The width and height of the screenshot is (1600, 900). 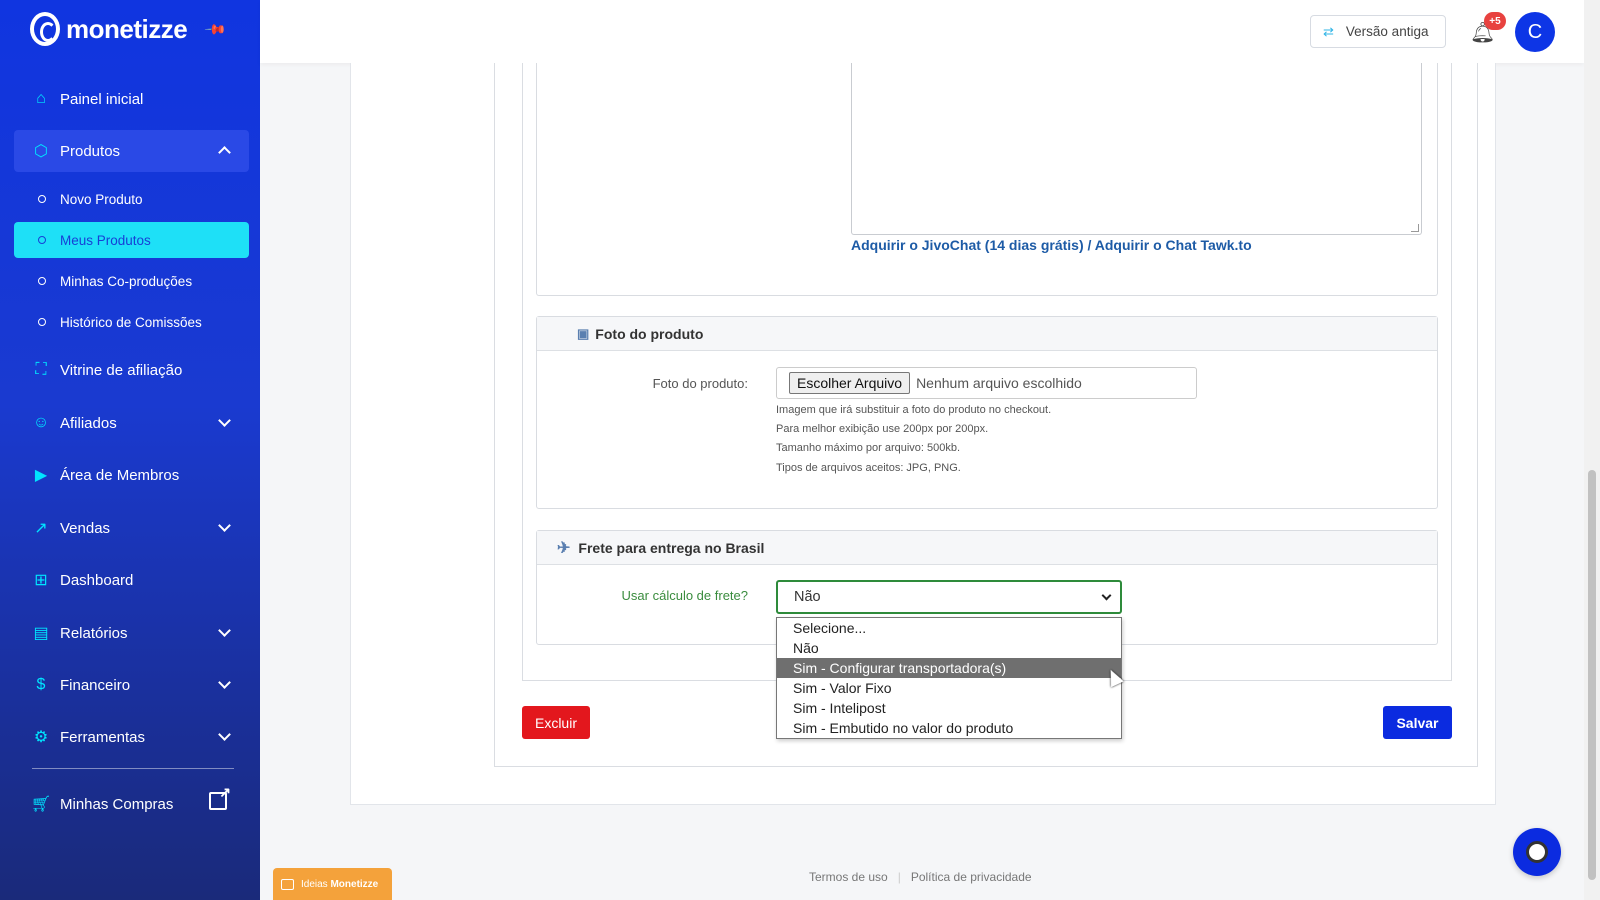 I want to click on photo-field-label: Foto do produto:, so click(x=700, y=383).